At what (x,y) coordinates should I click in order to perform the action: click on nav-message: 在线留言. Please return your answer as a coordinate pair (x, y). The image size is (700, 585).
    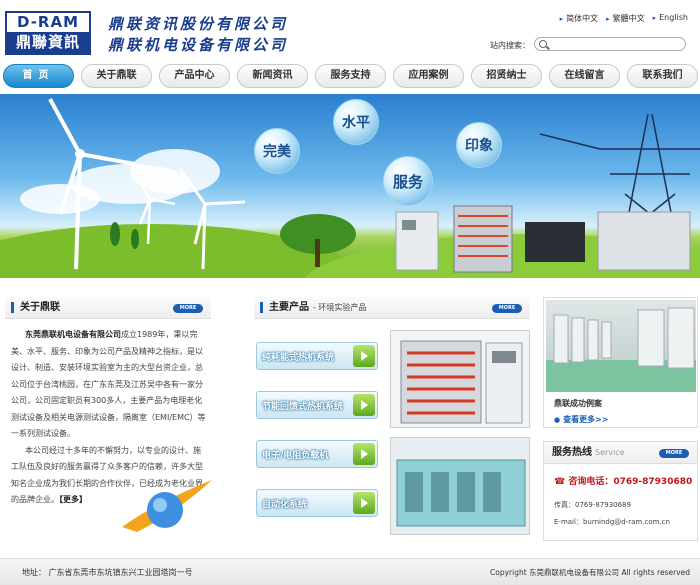
    Looking at the image, I should click on (584, 76).